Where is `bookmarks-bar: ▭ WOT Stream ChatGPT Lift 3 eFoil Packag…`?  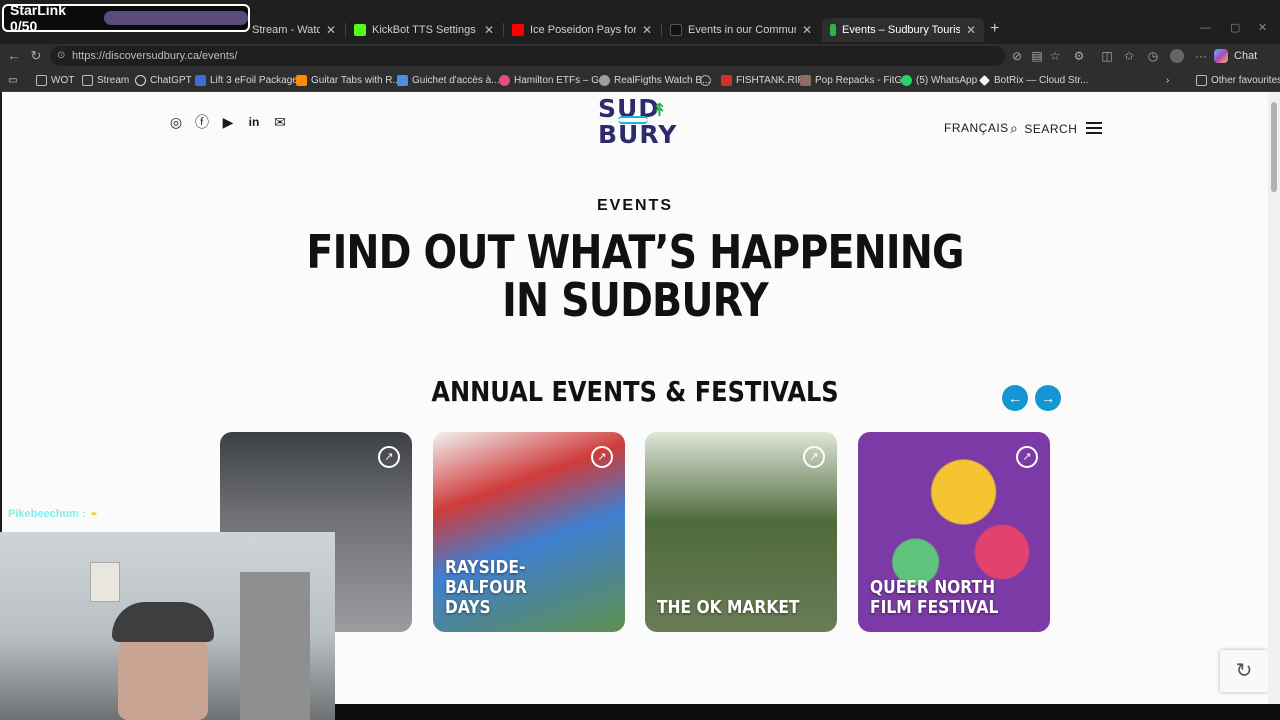 bookmarks-bar: ▭ WOT Stream ChatGPT Lift 3 eFoil Packag… is located at coordinates (640, 80).